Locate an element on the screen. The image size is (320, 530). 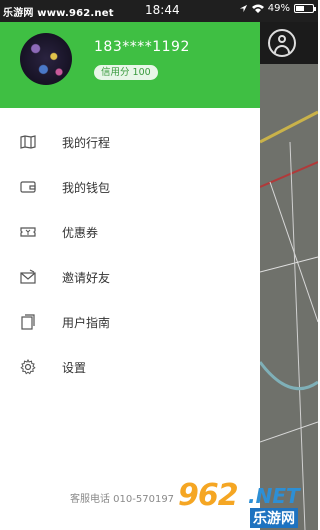
menu-item-settings: 设置 is located at coordinates (130, 367).